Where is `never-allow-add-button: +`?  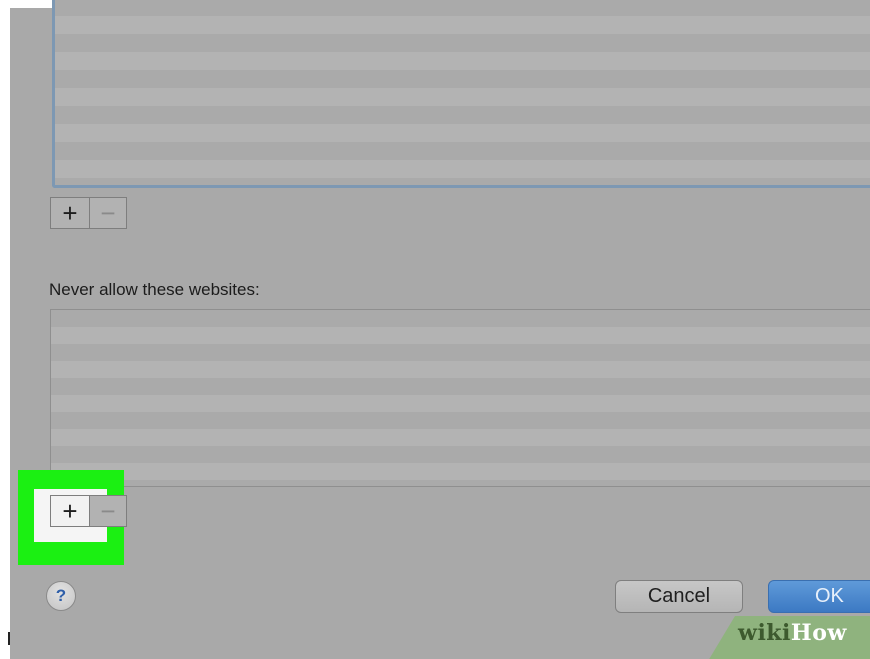 never-allow-add-button: + is located at coordinates (70, 511).